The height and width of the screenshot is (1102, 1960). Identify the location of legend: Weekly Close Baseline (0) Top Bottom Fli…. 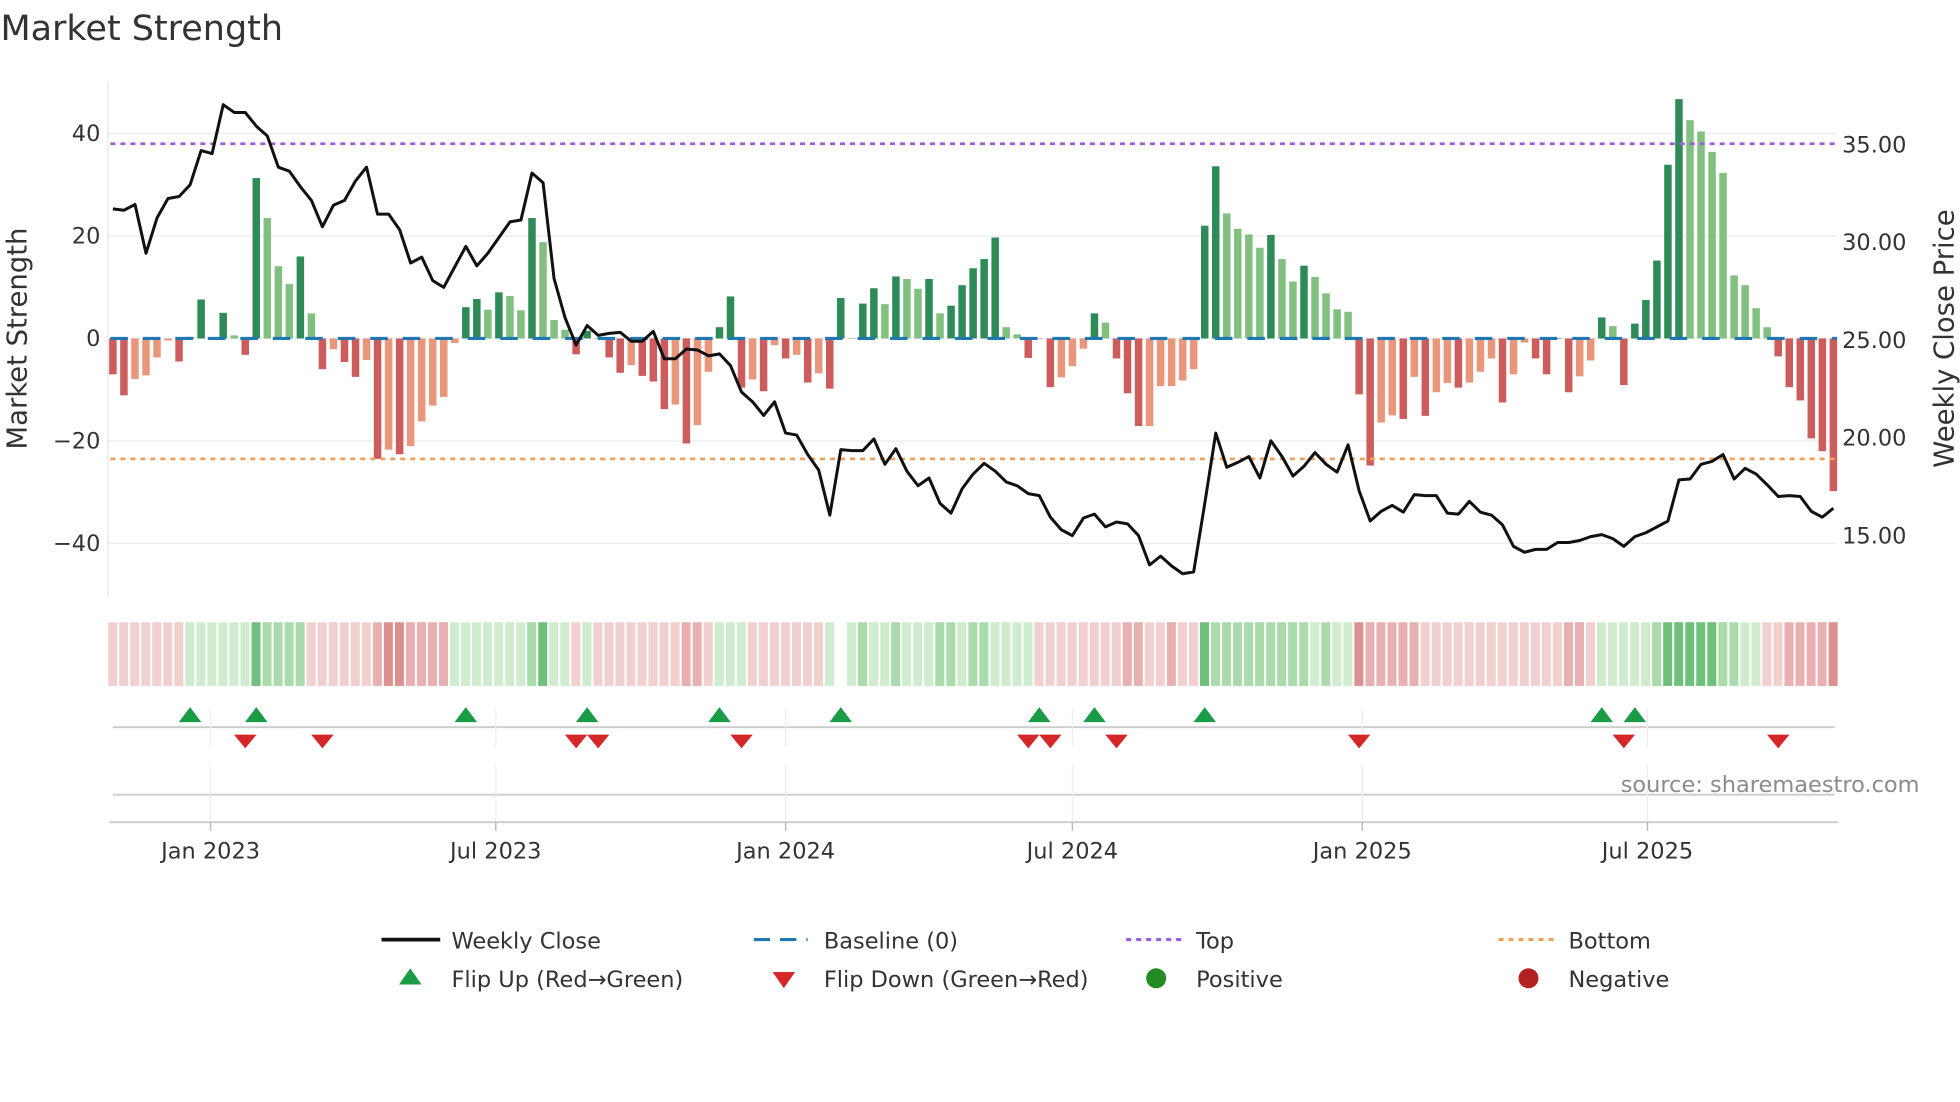
(1025, 960).